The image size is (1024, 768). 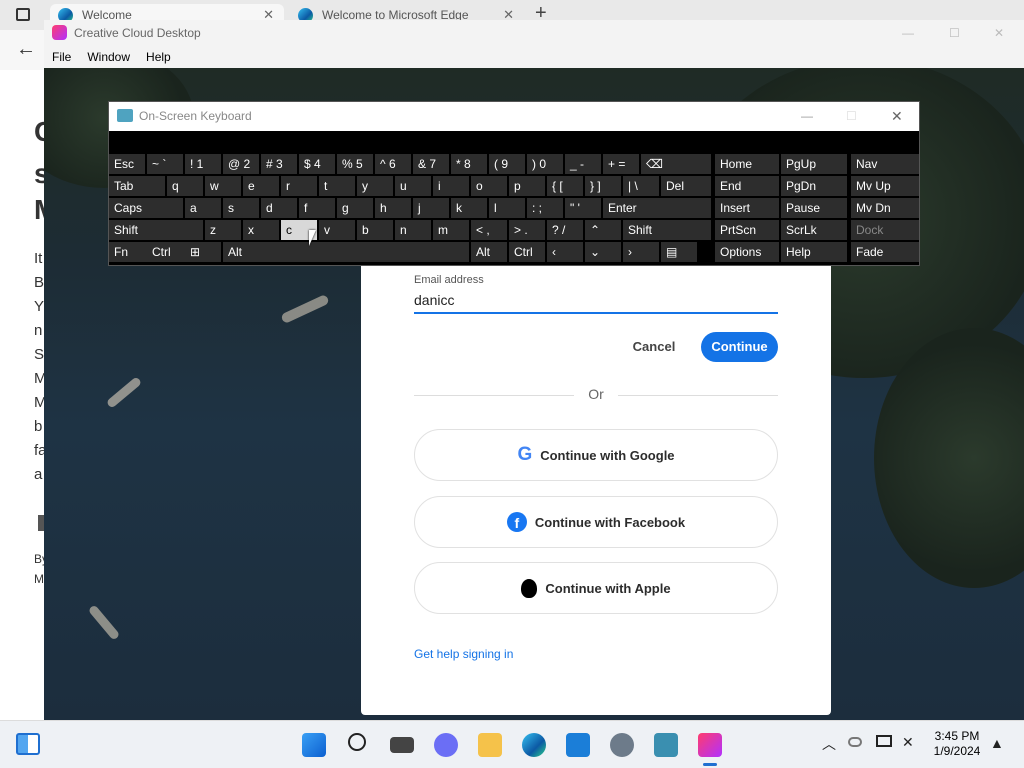 What do you see at coordinates (469, 208) in the screenshot?
I see `osk-key: k` at bounding box center [469, 208].